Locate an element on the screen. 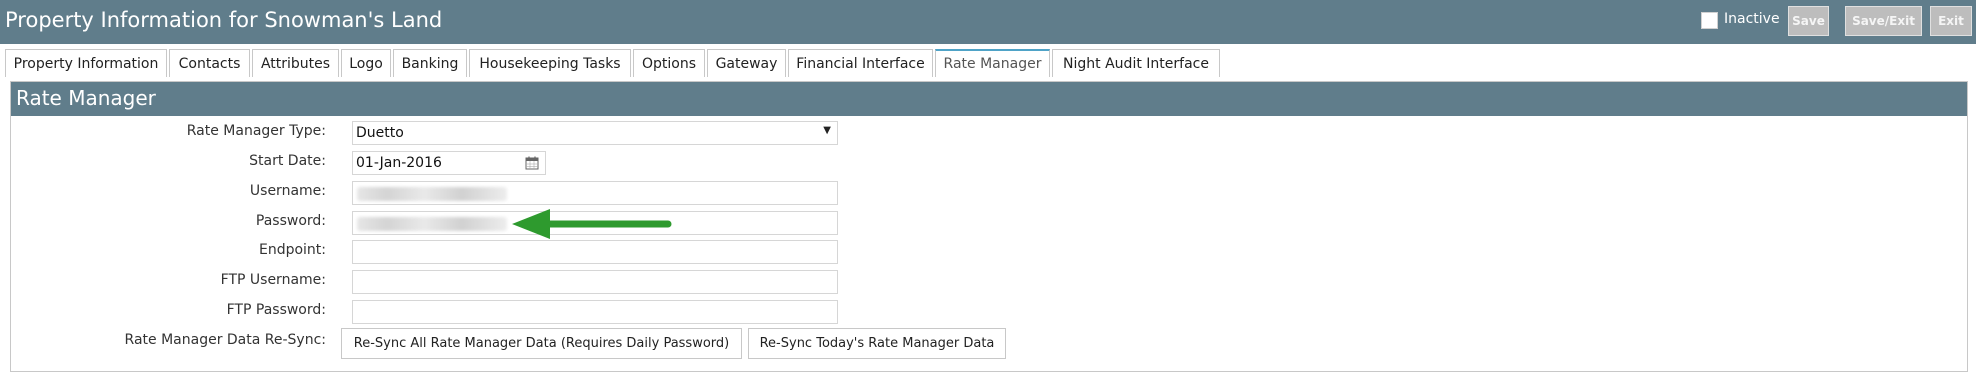 The width and height of the screenshot is (1976, 381). username-label: Username: is located at coordinates (287, 191).